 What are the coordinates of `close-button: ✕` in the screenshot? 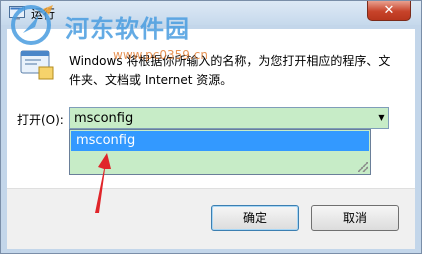 It's located at (389, 11).